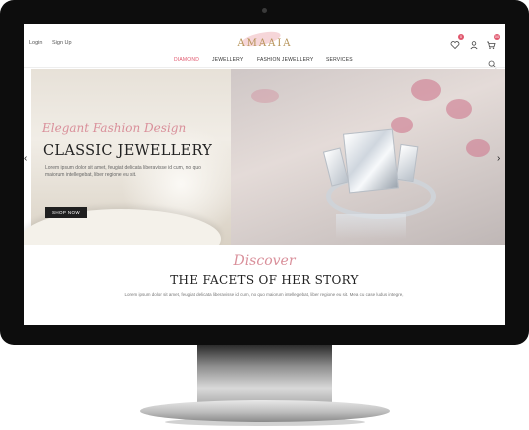 Image resolution: width=529 pixels, height=430 pixels. Describe the element at coordinates (66, 212) in the screenshot. I see `shop-now-button: SHOP NOW` at that location.